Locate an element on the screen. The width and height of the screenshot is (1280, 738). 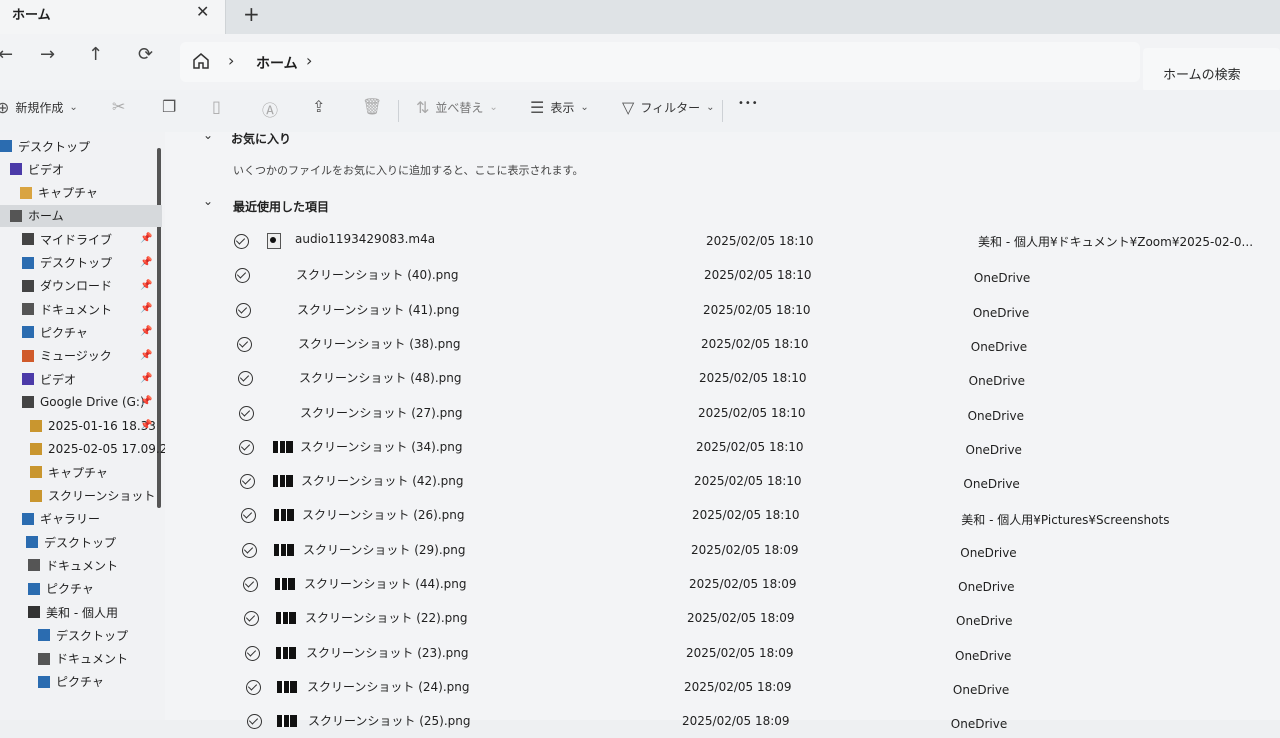
sidebar-item: 2025-02-05 17.09.27 is located at coordinates (97, 449).